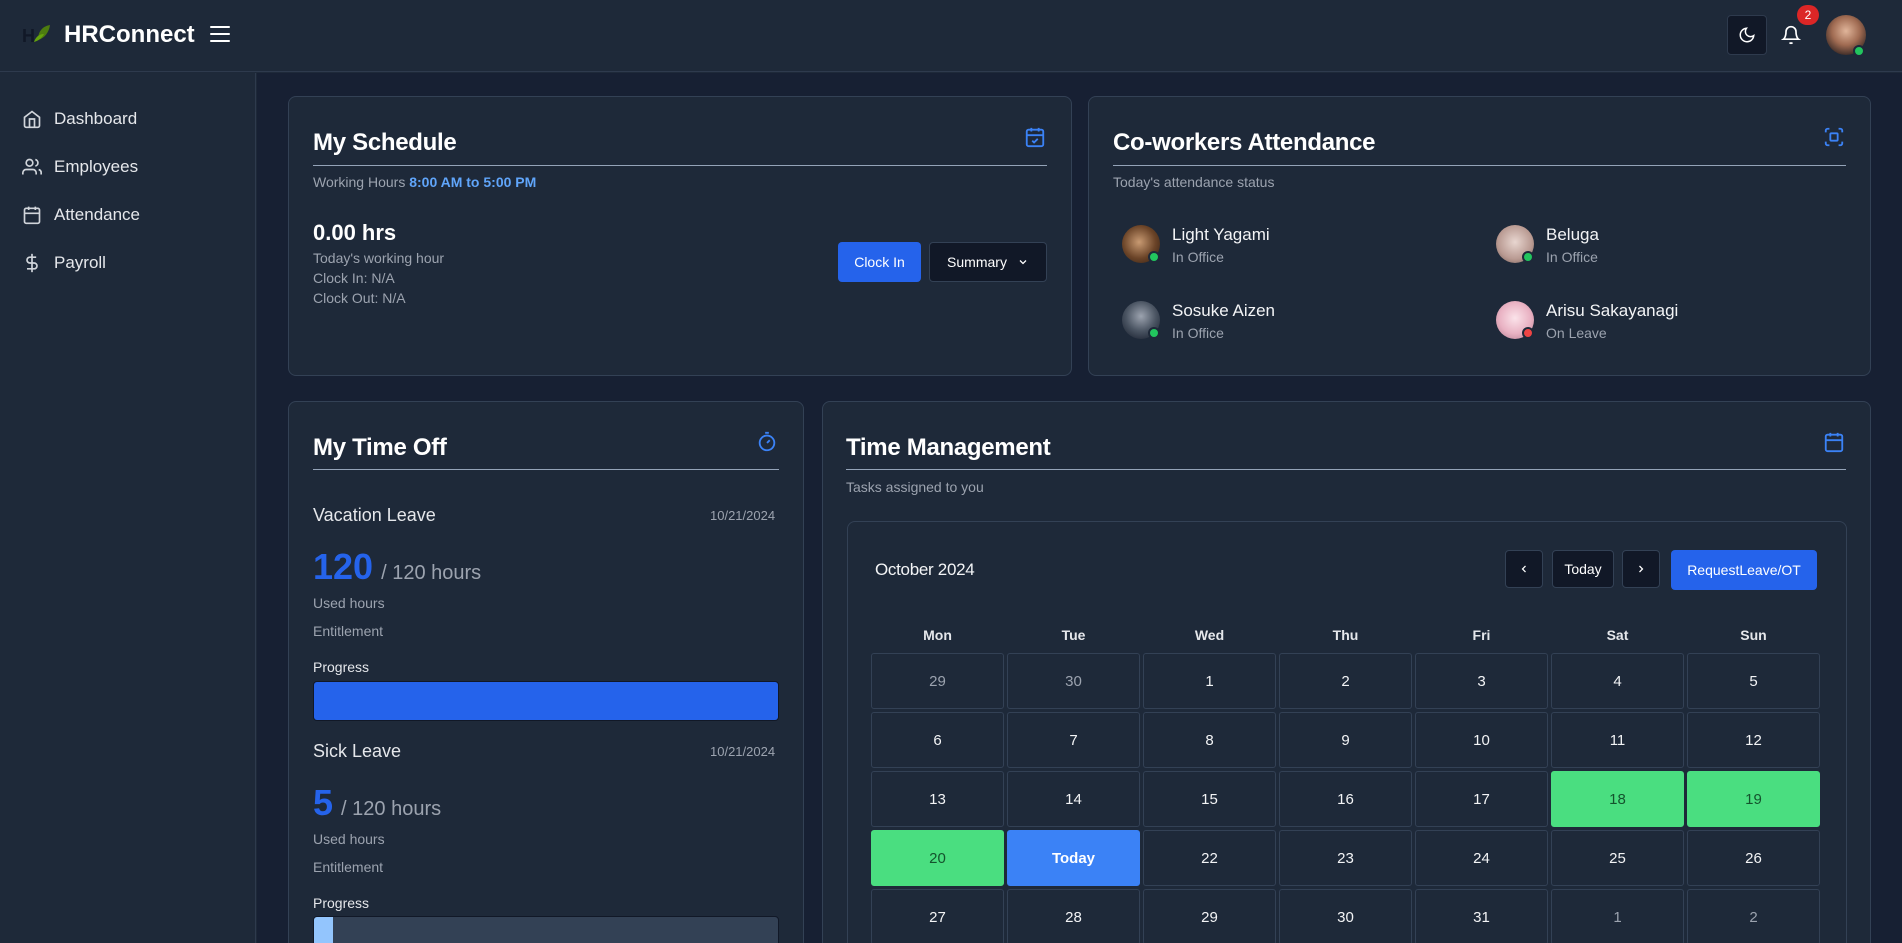 The image size is (1902, 943). Describe the element at coordinates (1753, 799) in the screenshot. I see `calendar-day: 19` at that location.